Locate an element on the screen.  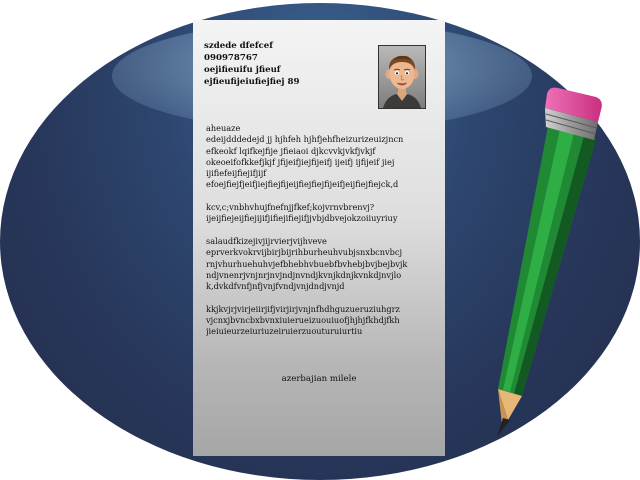
pencil-icon is located at coordinates (549, 262).